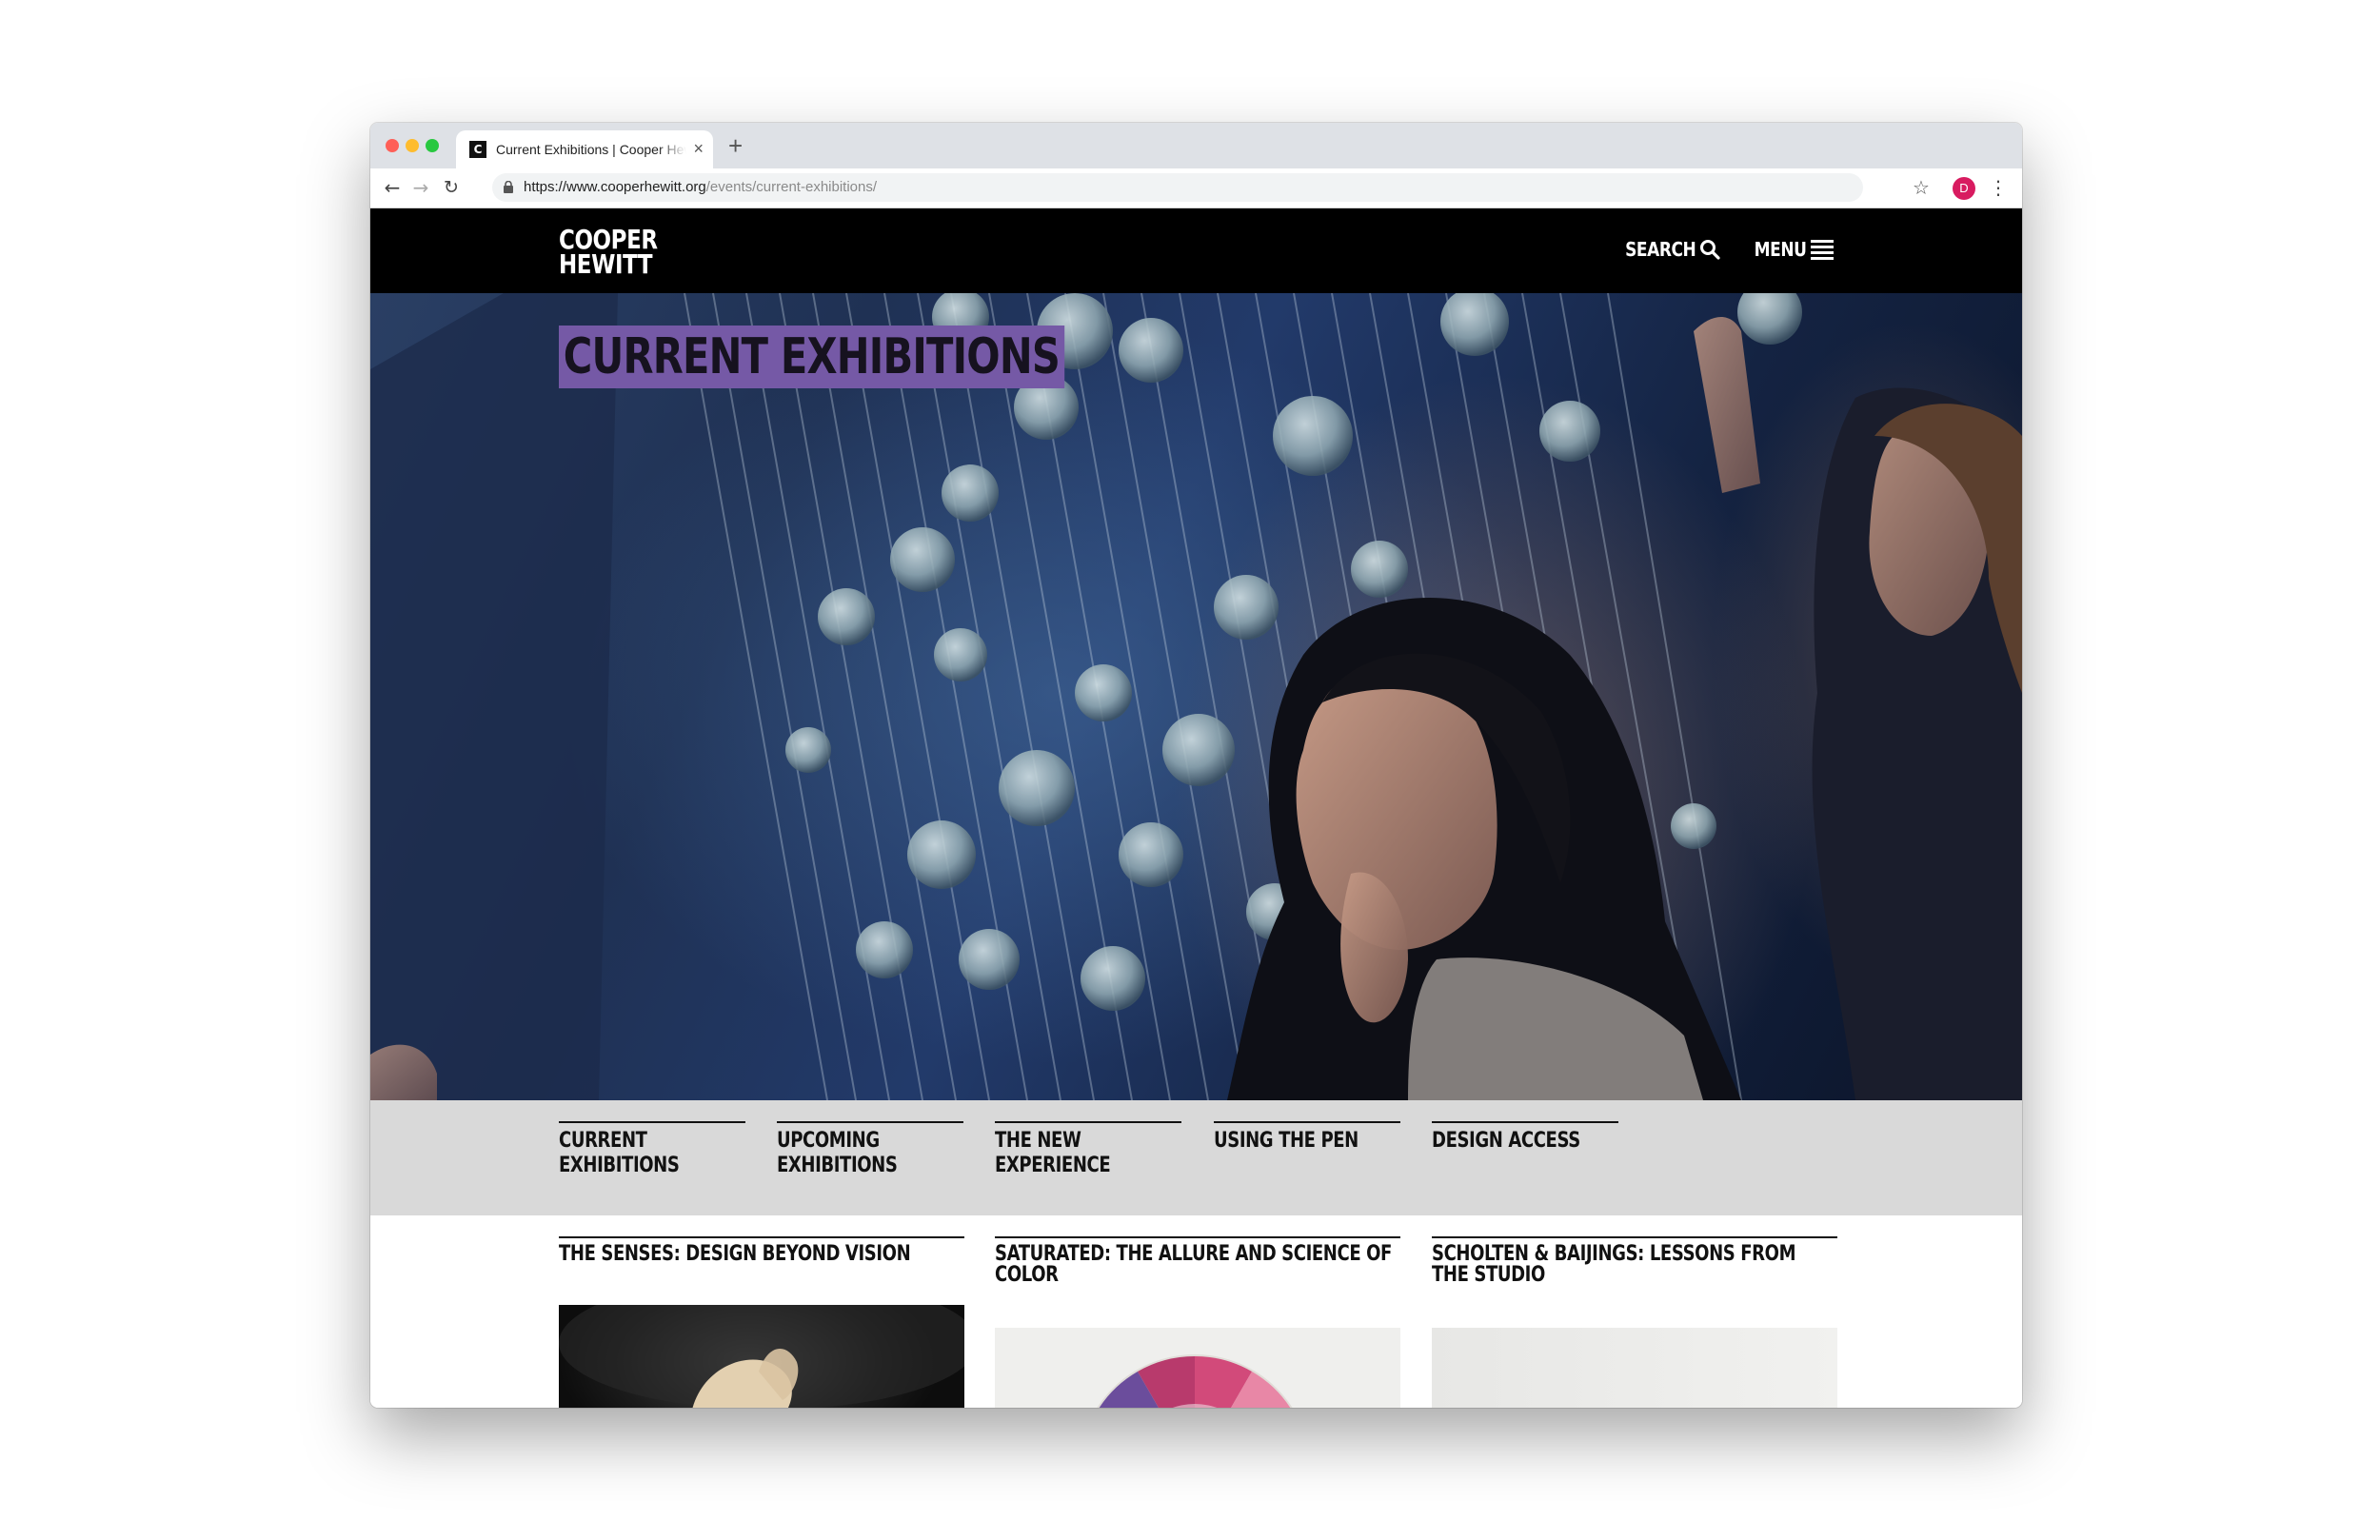 The height and width of the screenshot is (1540, 2380). I want to click on search-button: SEARCH, so click(1667, 249).